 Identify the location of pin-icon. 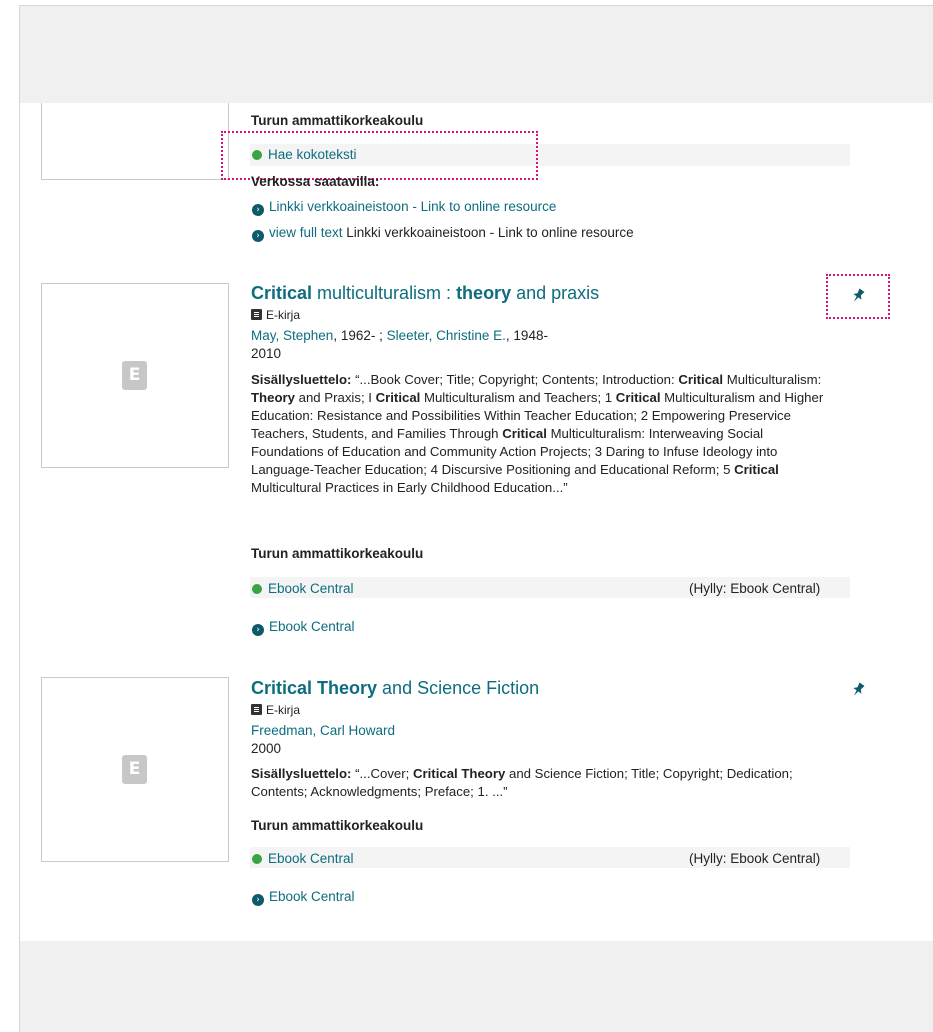
(858, 690).